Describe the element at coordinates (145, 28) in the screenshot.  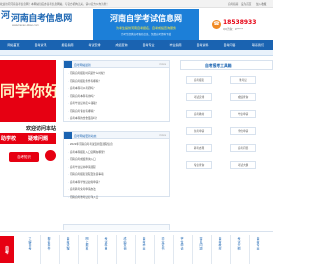
I see `banner-subtitle: 为考生提供河南自考报名、自考成绩查询服务` at that location.